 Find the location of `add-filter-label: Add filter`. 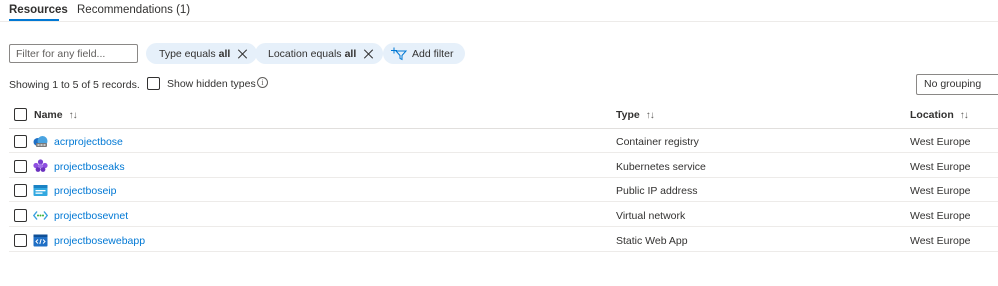

add-filter-label: Add filter is located at coordinates (433, 53).